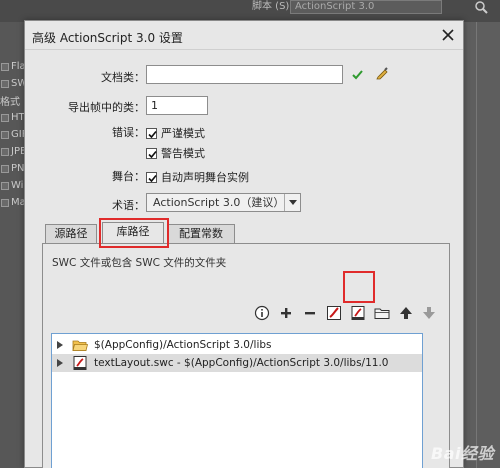  I want to click on tab-source-path: 源路径, so click(71, 233).